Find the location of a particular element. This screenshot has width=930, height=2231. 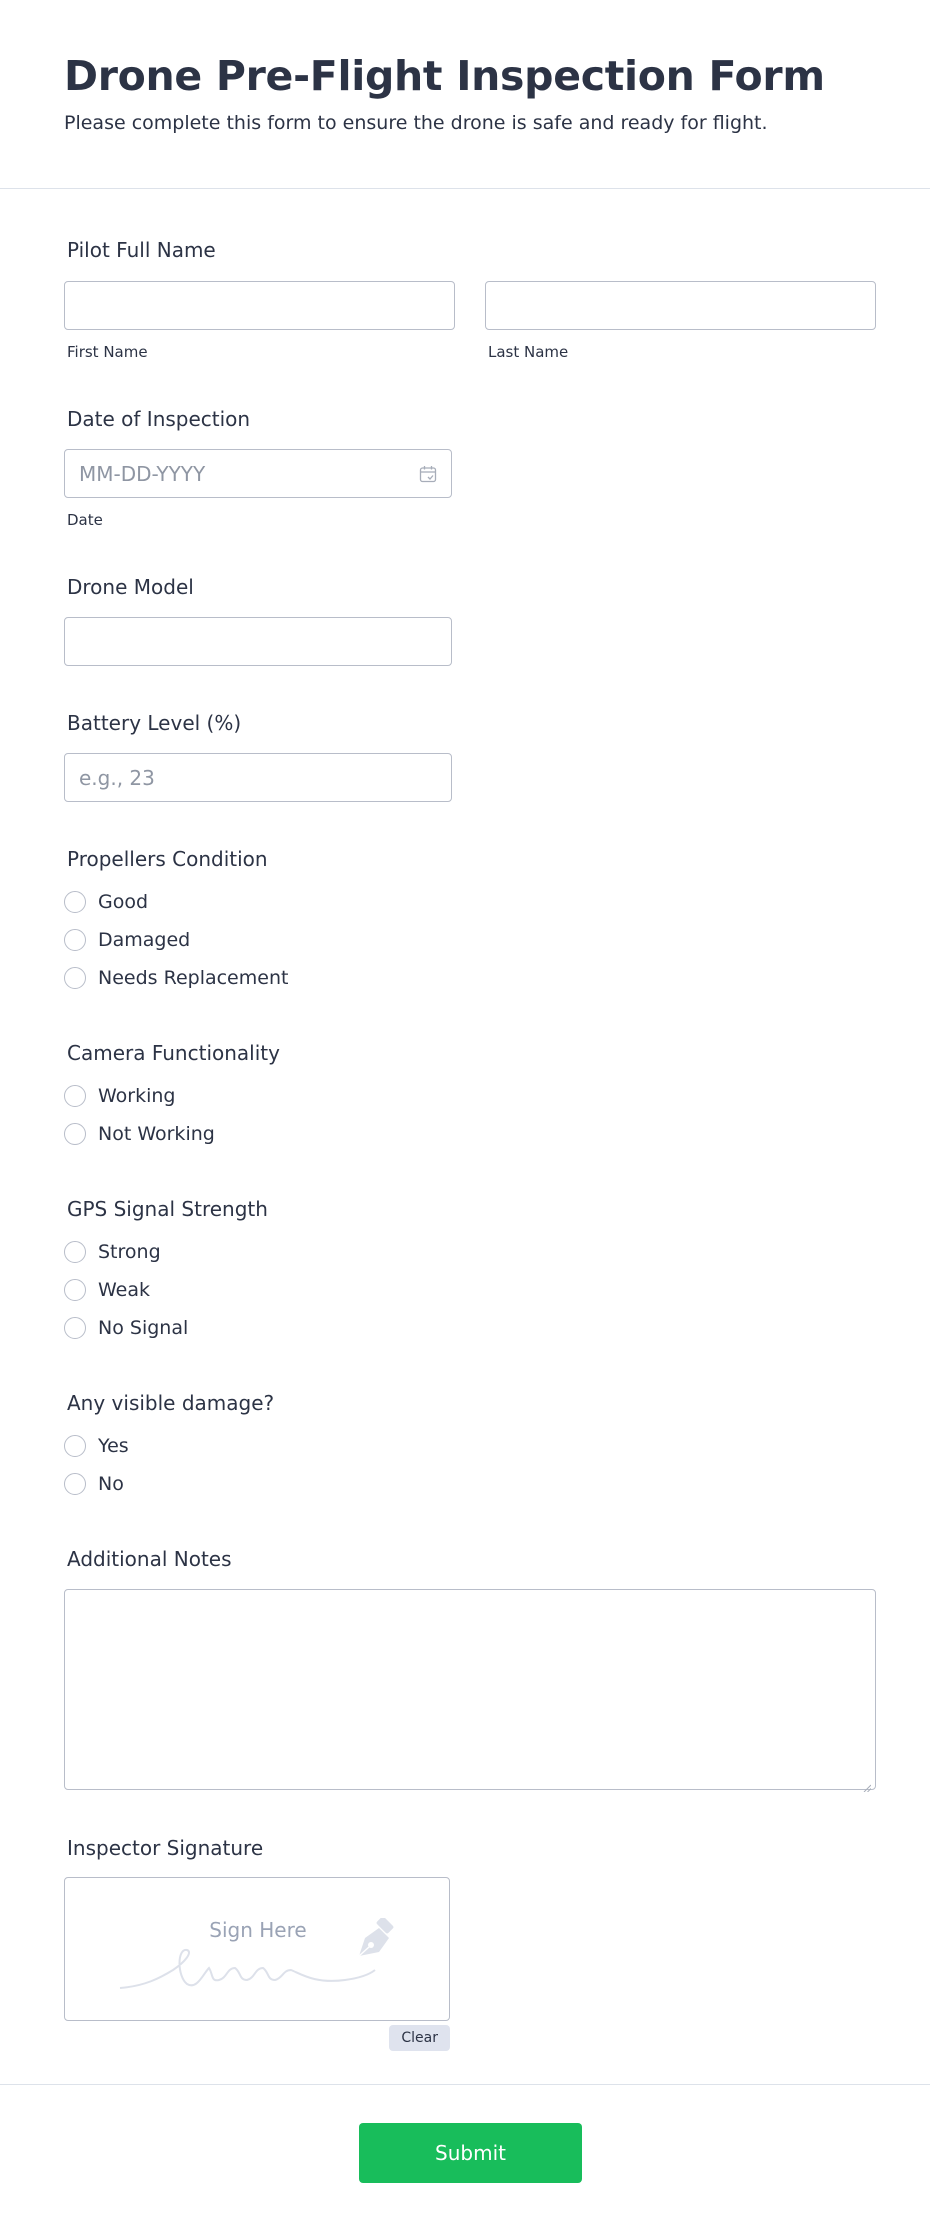

propellers-option-damaged: Damaged is located at coordinates (176, 940).